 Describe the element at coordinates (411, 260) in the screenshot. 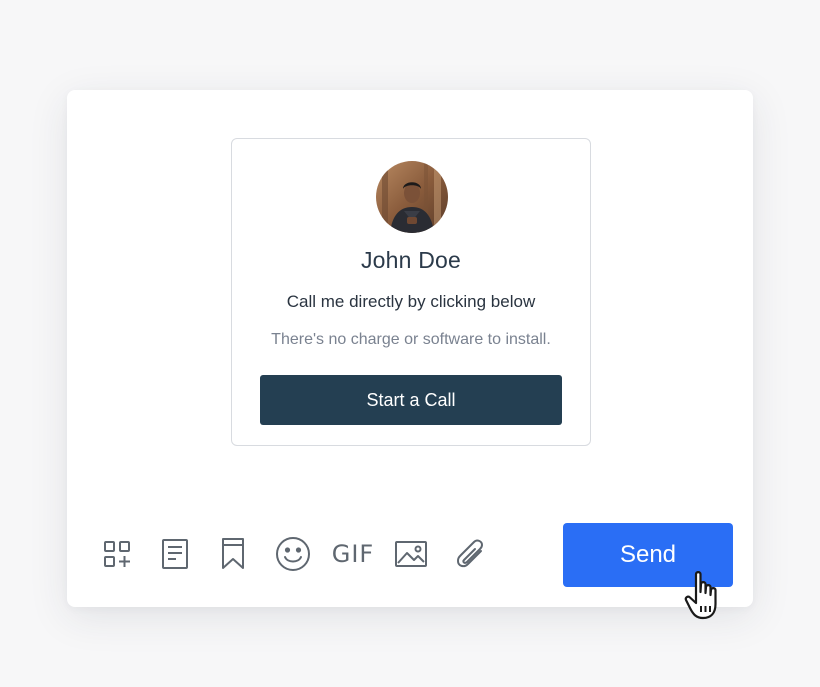

I see `contact-name: John Doe` at that location.